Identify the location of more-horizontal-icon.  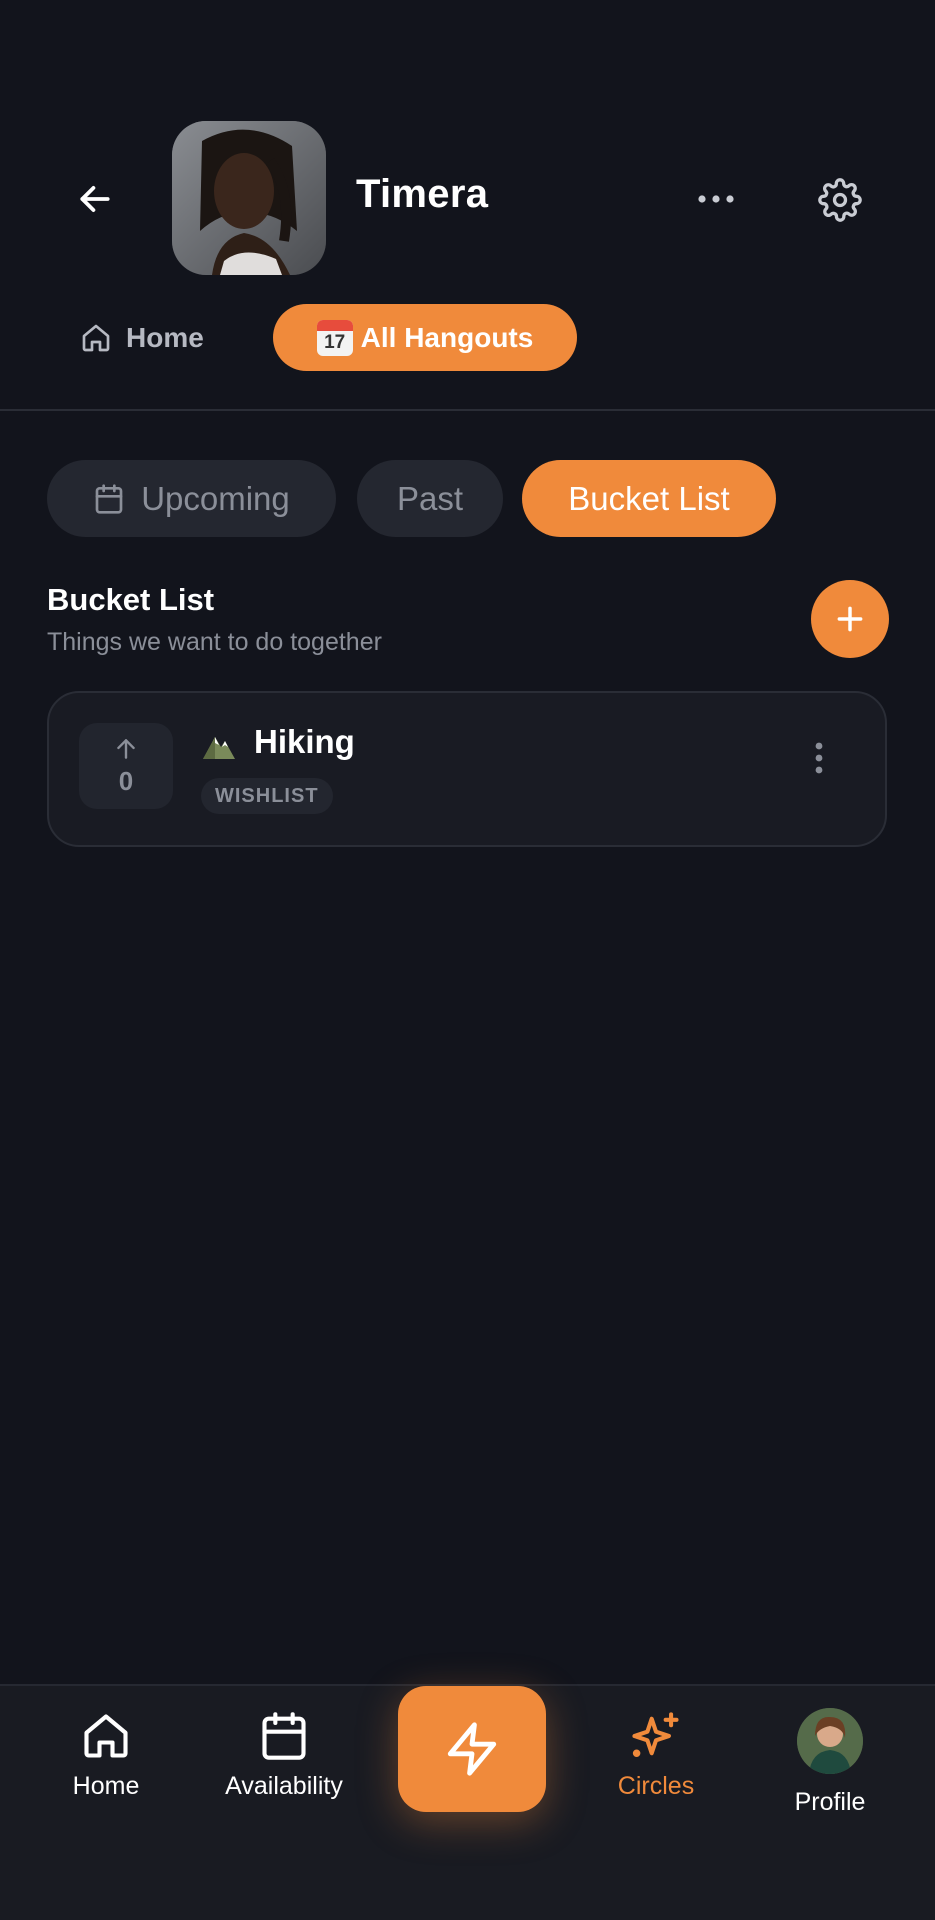
(716, 199).